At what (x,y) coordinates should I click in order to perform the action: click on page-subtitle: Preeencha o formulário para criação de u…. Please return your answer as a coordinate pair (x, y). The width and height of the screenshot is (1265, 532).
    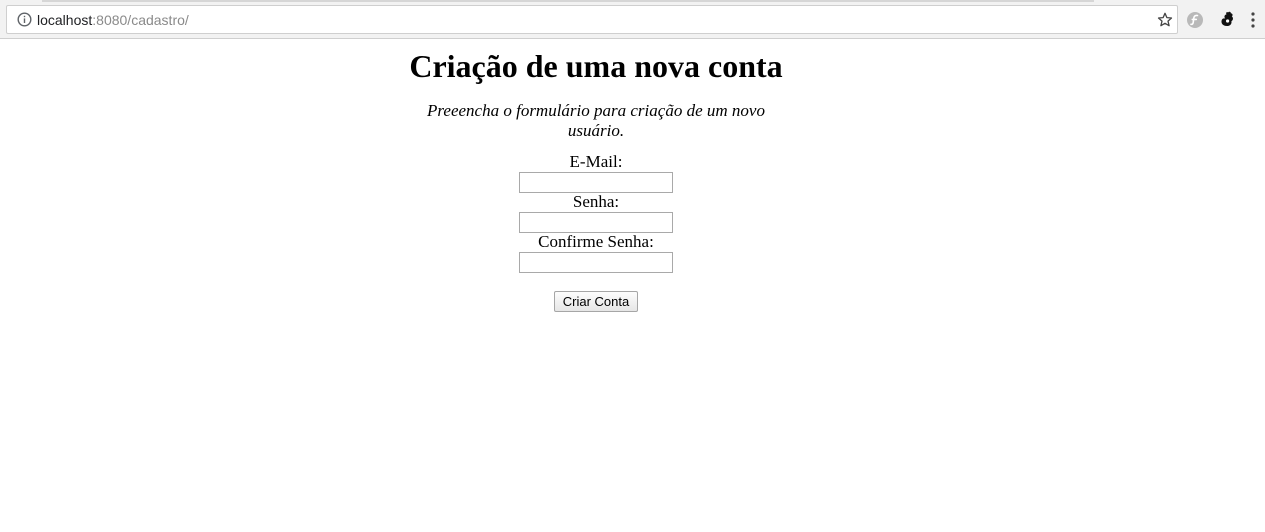
    Looking at the image, I should click on (596, 120).